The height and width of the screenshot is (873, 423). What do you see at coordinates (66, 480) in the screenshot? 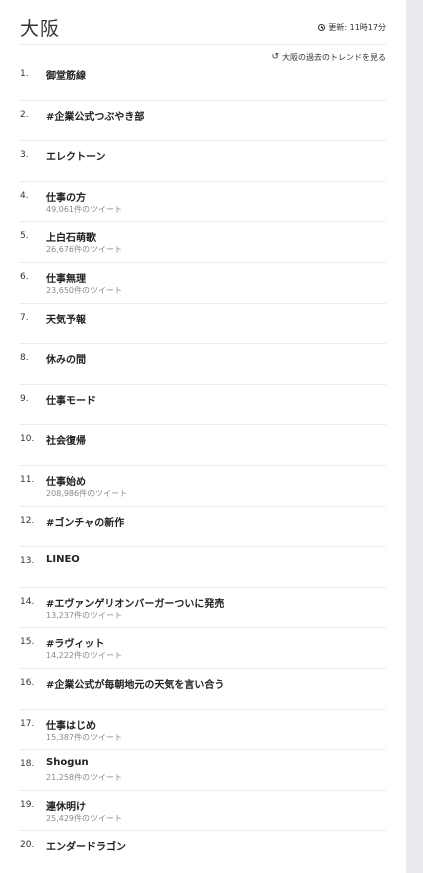
I see `trend-name: 仕事始め` at bounding box center [66, 480].